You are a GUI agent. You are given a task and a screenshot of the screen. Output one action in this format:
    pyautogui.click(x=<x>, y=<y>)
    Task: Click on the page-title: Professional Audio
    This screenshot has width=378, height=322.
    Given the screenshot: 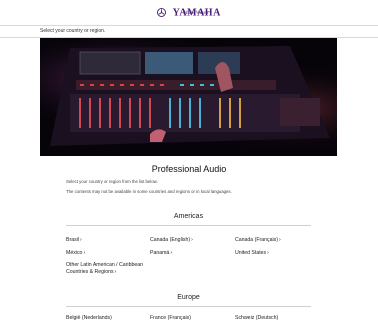 What is the action you would take?
    pyautogui.click(x=189, y=169)
    